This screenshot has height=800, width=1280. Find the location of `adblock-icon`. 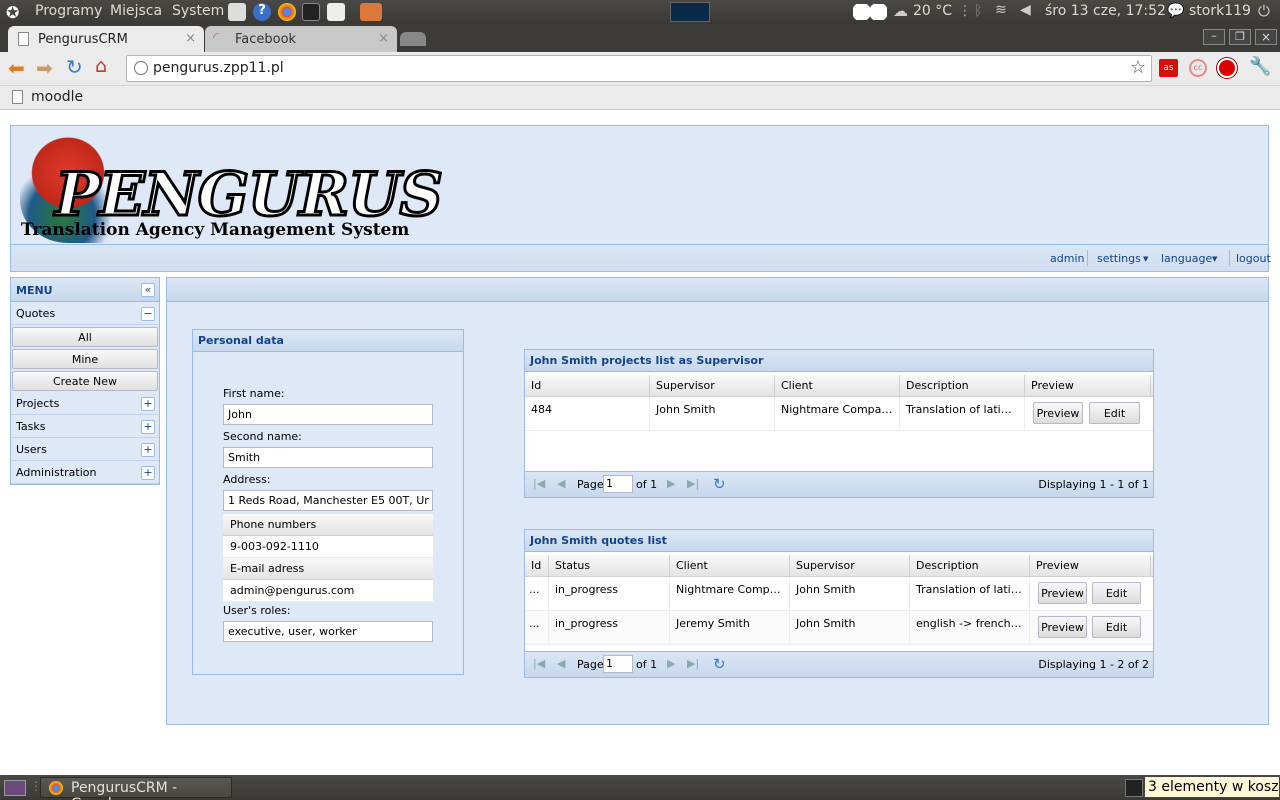

adblock-icon is located at coordinates (1227, 68).